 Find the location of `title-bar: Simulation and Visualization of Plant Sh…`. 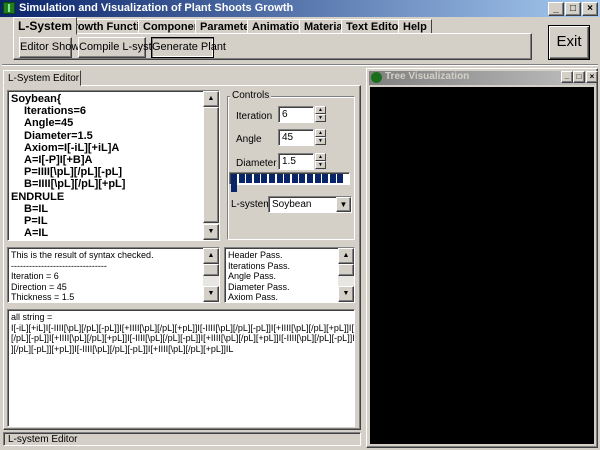

title-bar: Simulation and Visualization of Plant Sh… is located at coordinates (300, 8).